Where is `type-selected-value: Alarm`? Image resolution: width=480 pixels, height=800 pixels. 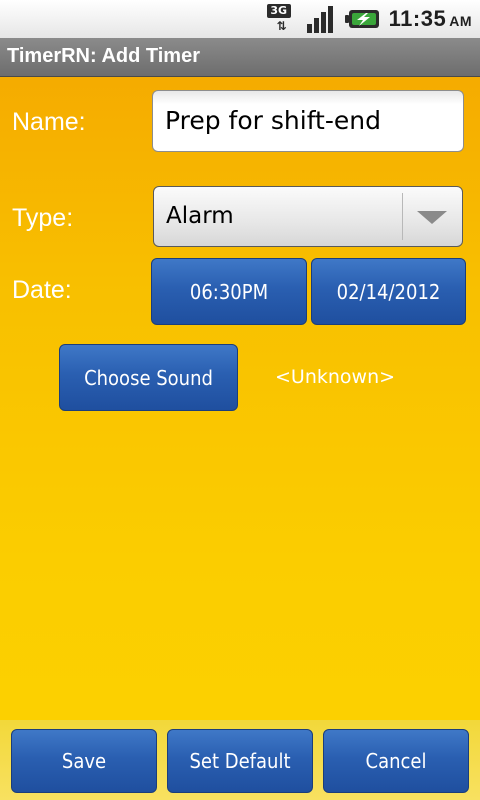 type-selected-value: Alarm is located at coordinates (200, 216).